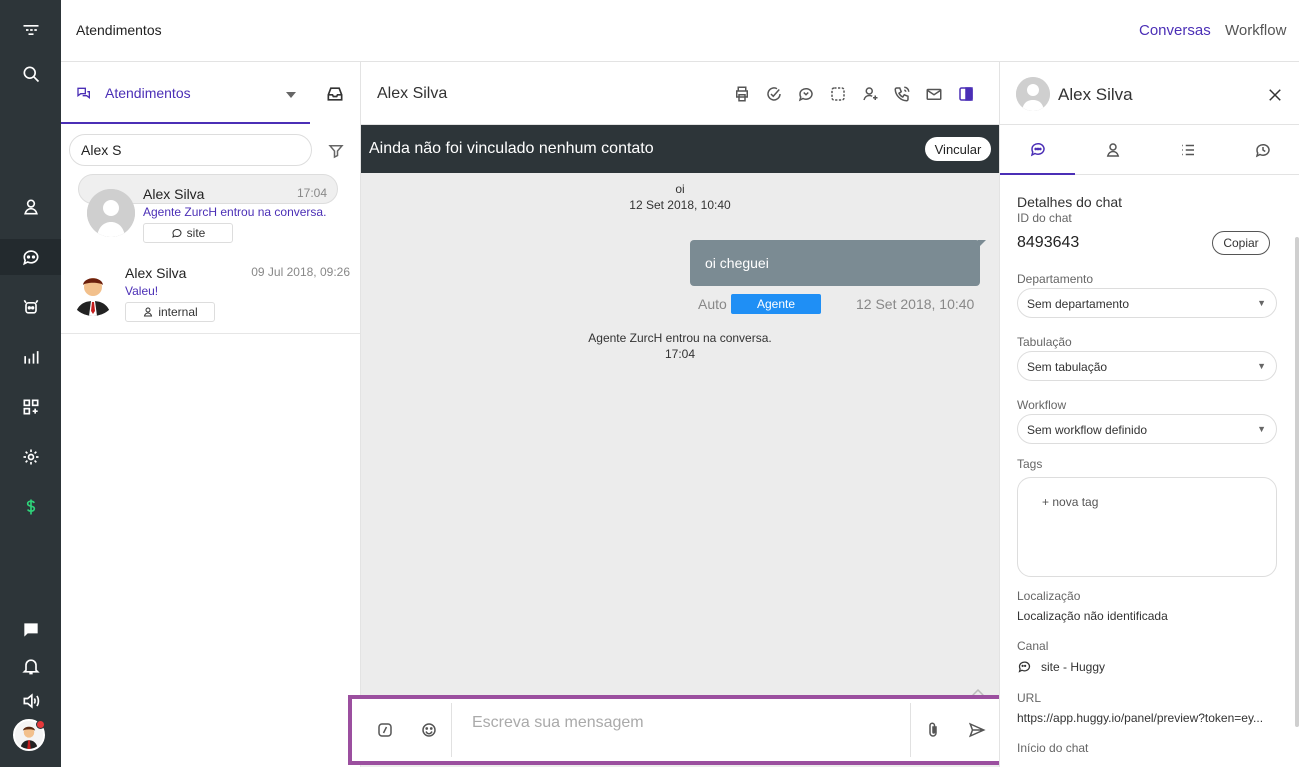 The image size is (1299, 767). Describe the element at coordinates (1053, 748) in the screenshot. I see `inicio-label: Início do chat` at that location.